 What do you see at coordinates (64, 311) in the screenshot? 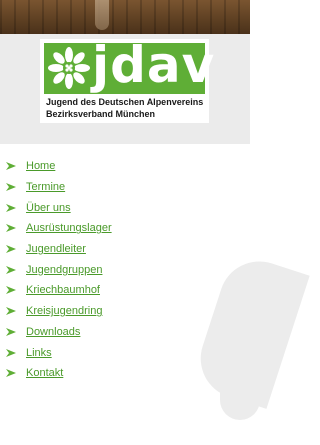
I see `nav-link-kreisjugendring: Kreisjugendring` at bounding box center [64, 311].